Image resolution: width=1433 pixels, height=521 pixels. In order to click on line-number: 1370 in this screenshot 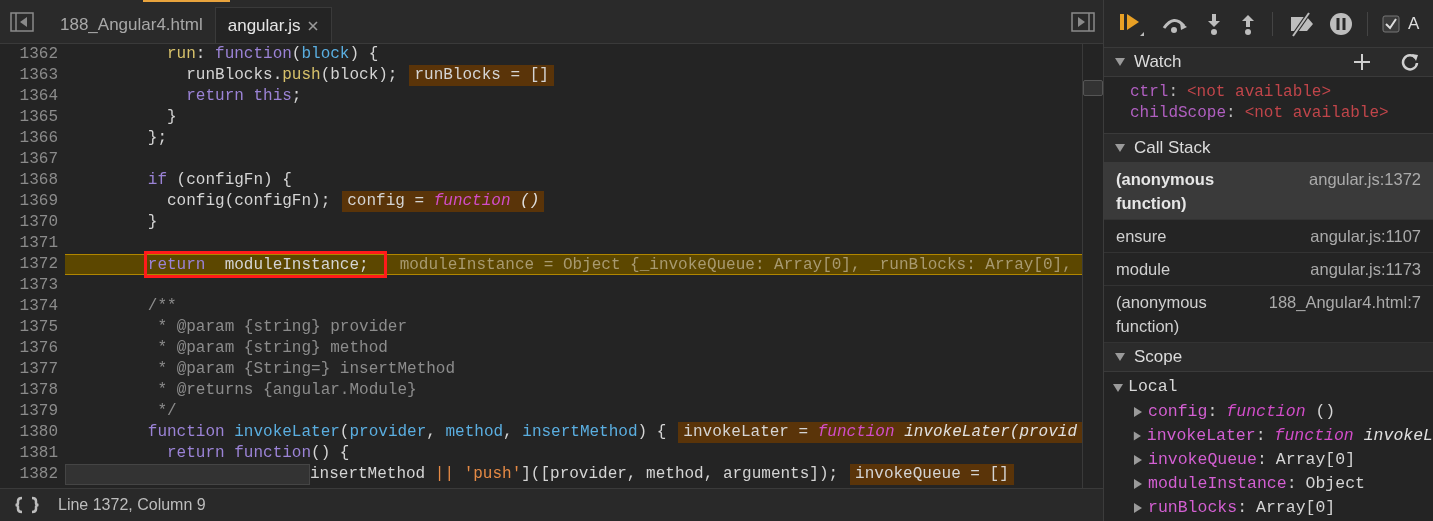, I will do `click(38, 222)`.